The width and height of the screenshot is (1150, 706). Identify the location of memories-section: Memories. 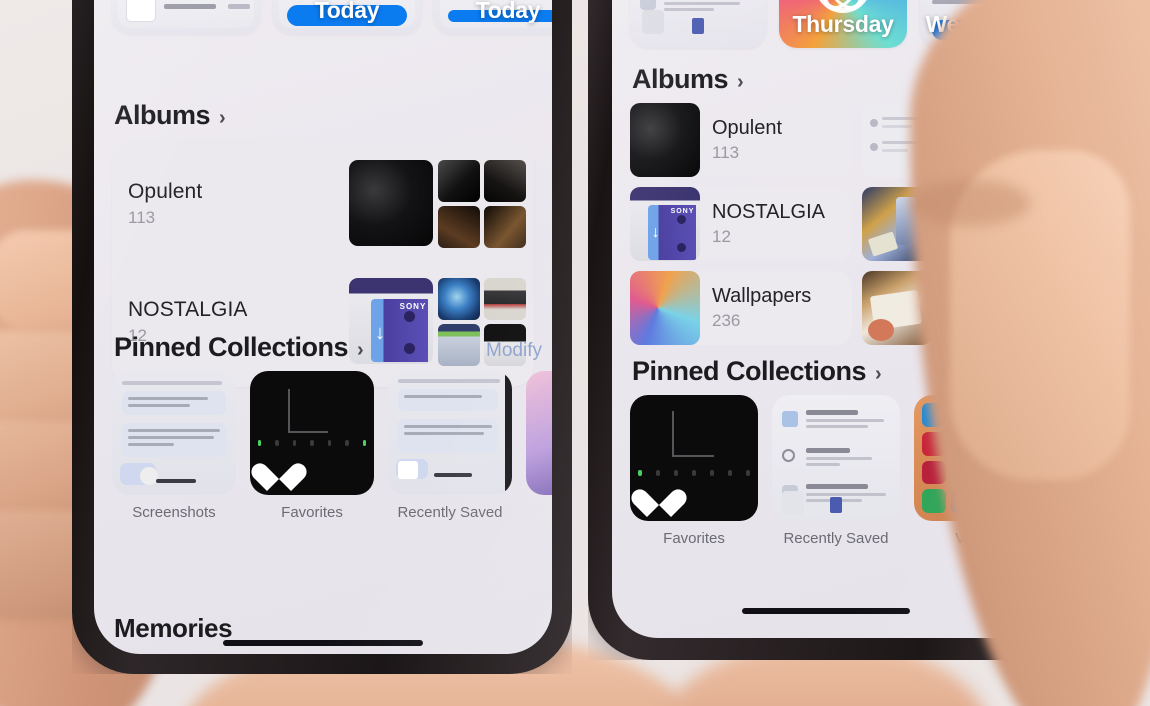
(173, 628).